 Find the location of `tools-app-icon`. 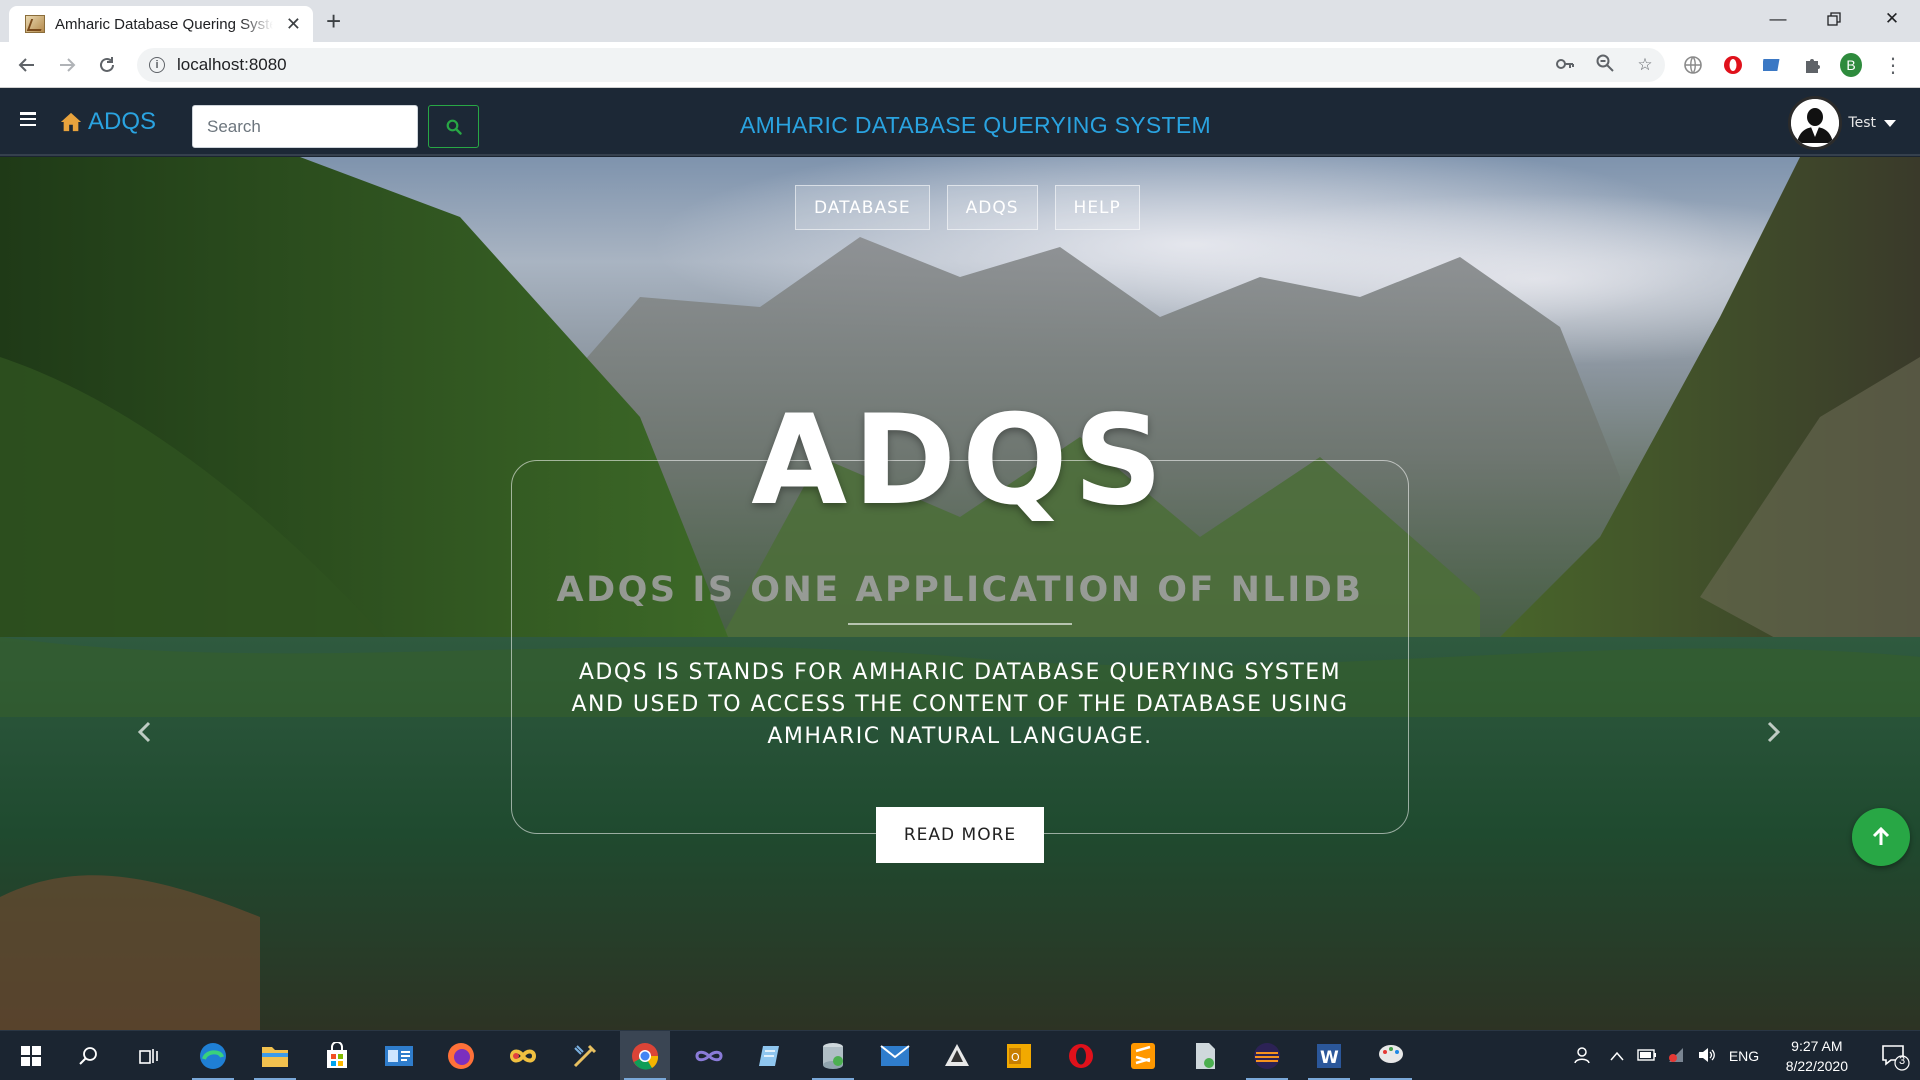

tools-app-icon is located at coordinates (585, 1055).